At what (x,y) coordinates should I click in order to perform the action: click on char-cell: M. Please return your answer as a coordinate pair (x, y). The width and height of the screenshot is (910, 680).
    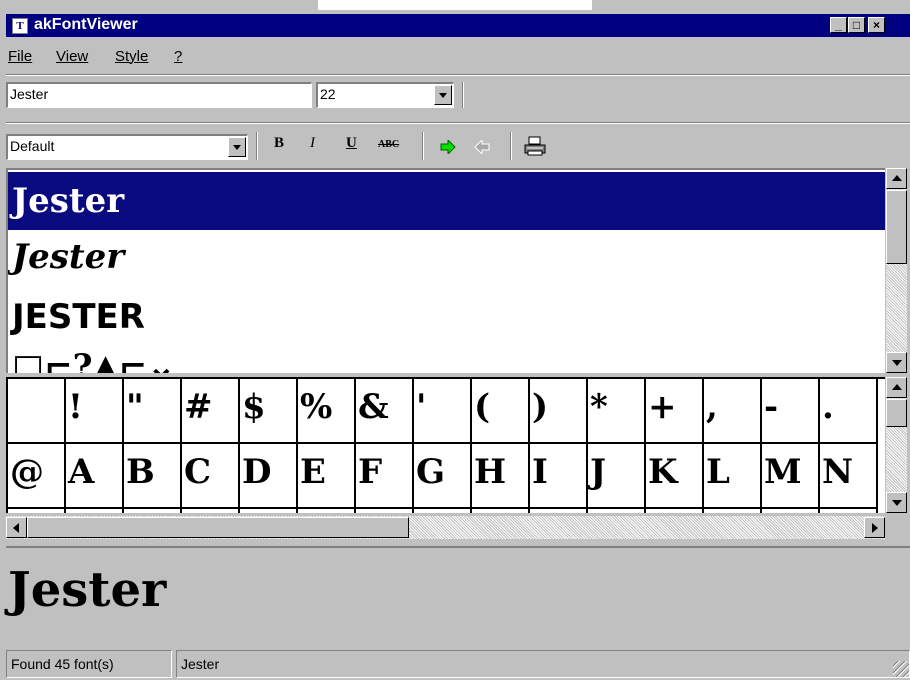
    Looking at the image, I should click on (791, 476).